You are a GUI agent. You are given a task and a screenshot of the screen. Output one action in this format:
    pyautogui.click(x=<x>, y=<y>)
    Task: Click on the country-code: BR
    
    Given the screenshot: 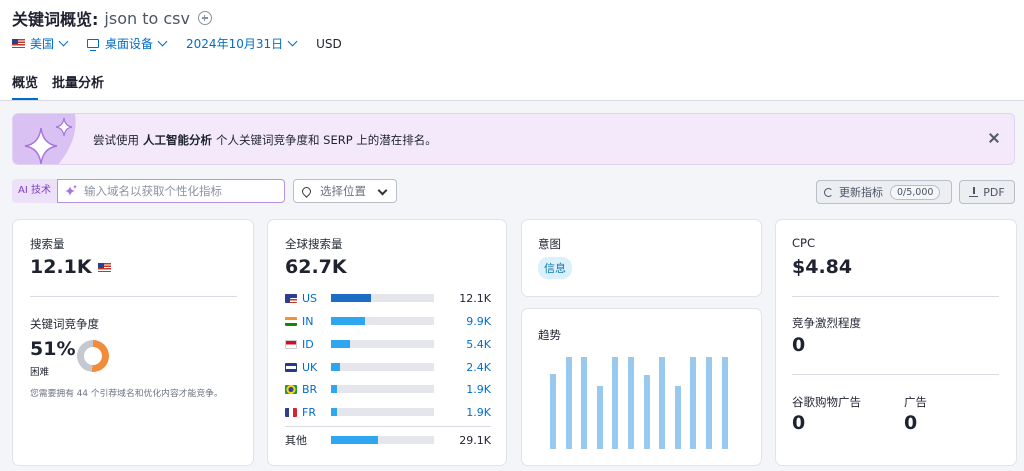 What is the action you would take?
    pyautogui.click(x=317, y=389)
    